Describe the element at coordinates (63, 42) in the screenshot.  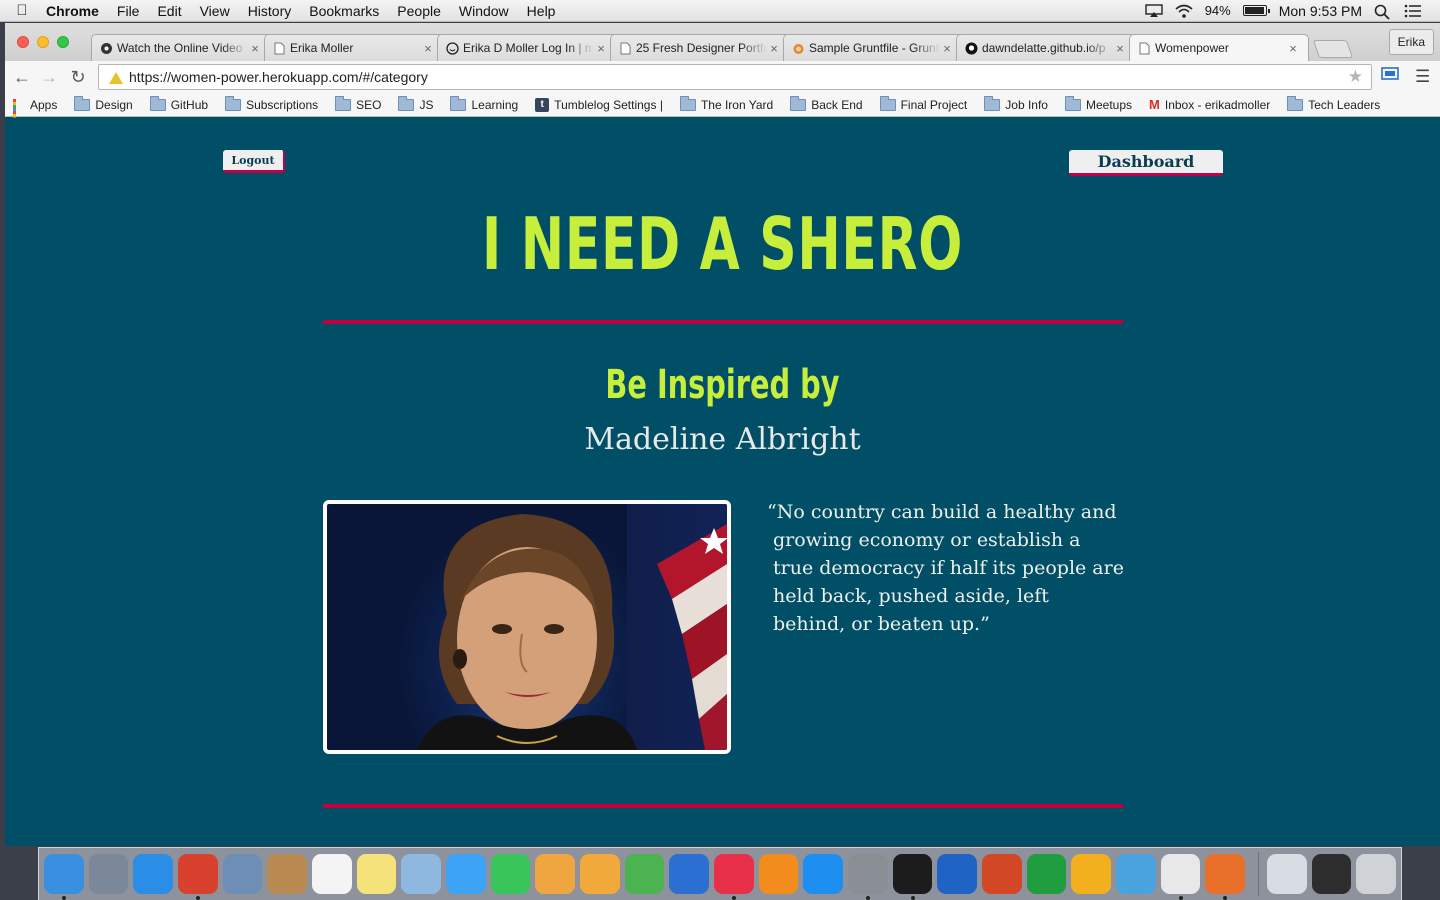
I see `zoom-window-button` at that location.